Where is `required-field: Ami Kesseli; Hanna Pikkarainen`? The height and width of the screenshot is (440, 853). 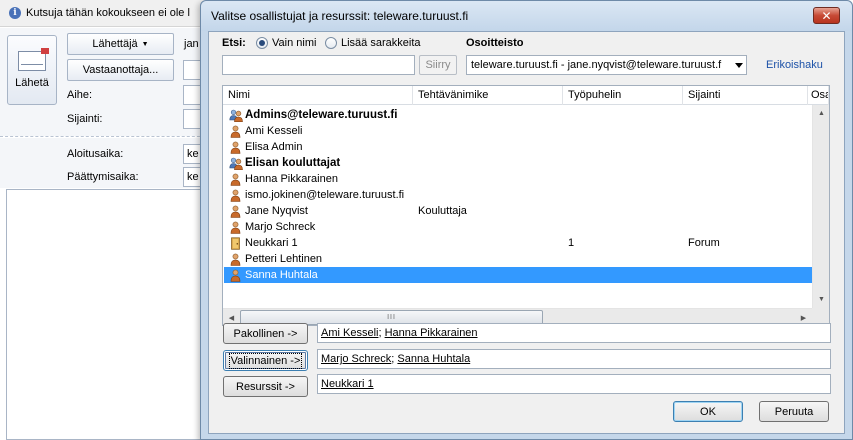
required-field: Ami Kesseli; Hanna Pikkarainen is located at coordinates (574, 333).